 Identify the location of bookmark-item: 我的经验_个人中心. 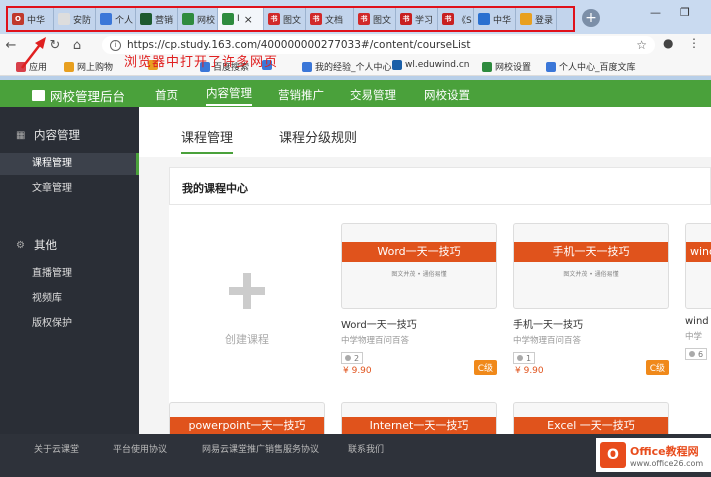
(347, 66).